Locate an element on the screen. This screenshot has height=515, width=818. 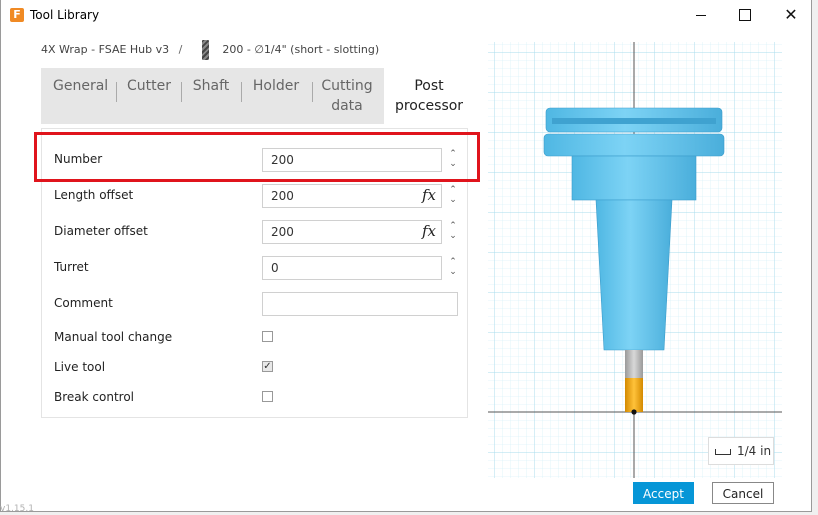
minimize-button is located at coordinates (701, 15).